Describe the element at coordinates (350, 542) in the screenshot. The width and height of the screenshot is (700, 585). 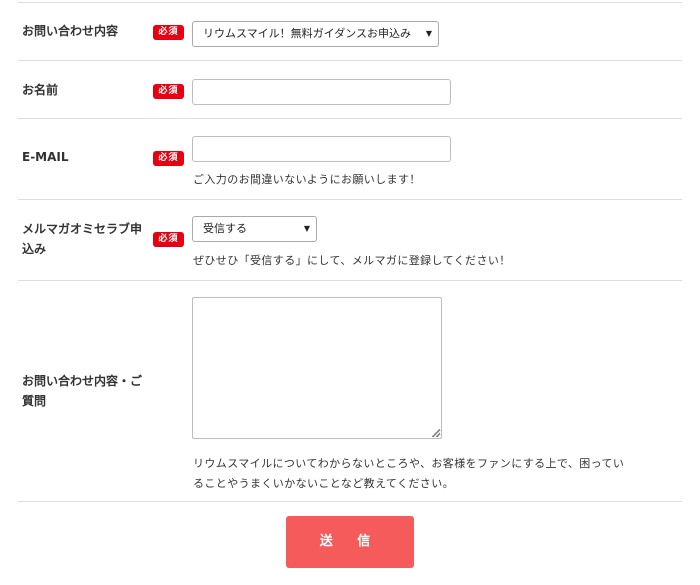
I see `submit-button: 送 信` at that location.